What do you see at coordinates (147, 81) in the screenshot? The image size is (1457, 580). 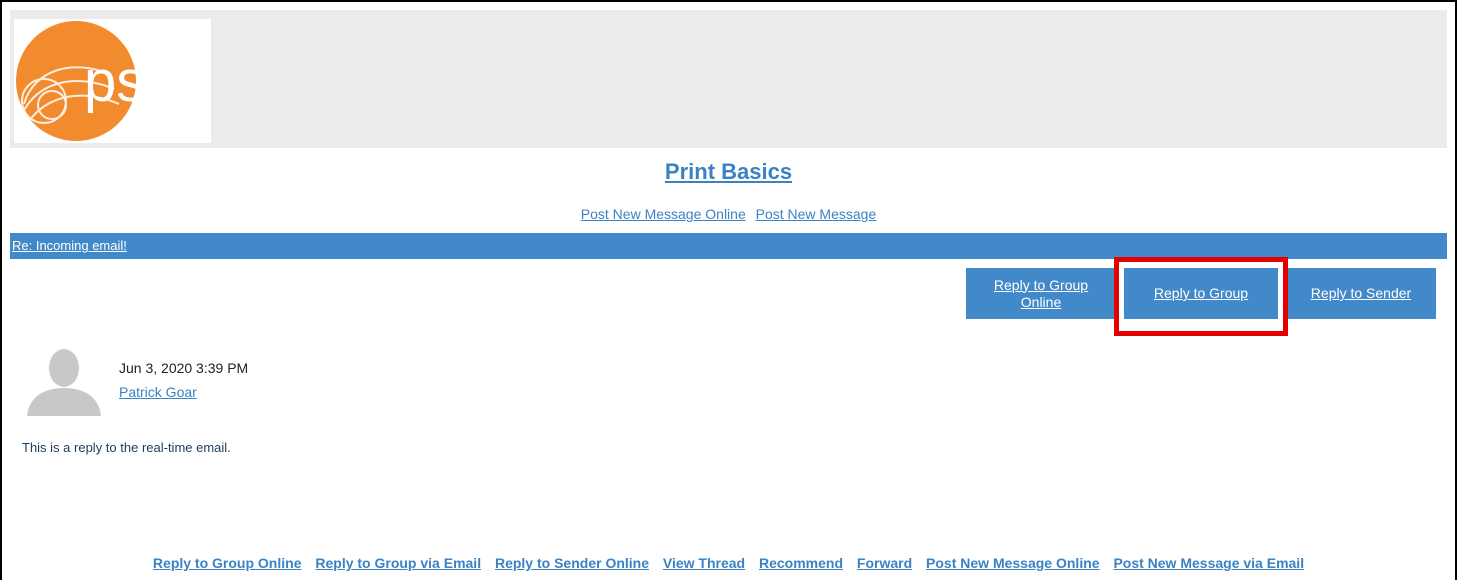 I see `logo-text: psda` at bounding box center [147, 81].